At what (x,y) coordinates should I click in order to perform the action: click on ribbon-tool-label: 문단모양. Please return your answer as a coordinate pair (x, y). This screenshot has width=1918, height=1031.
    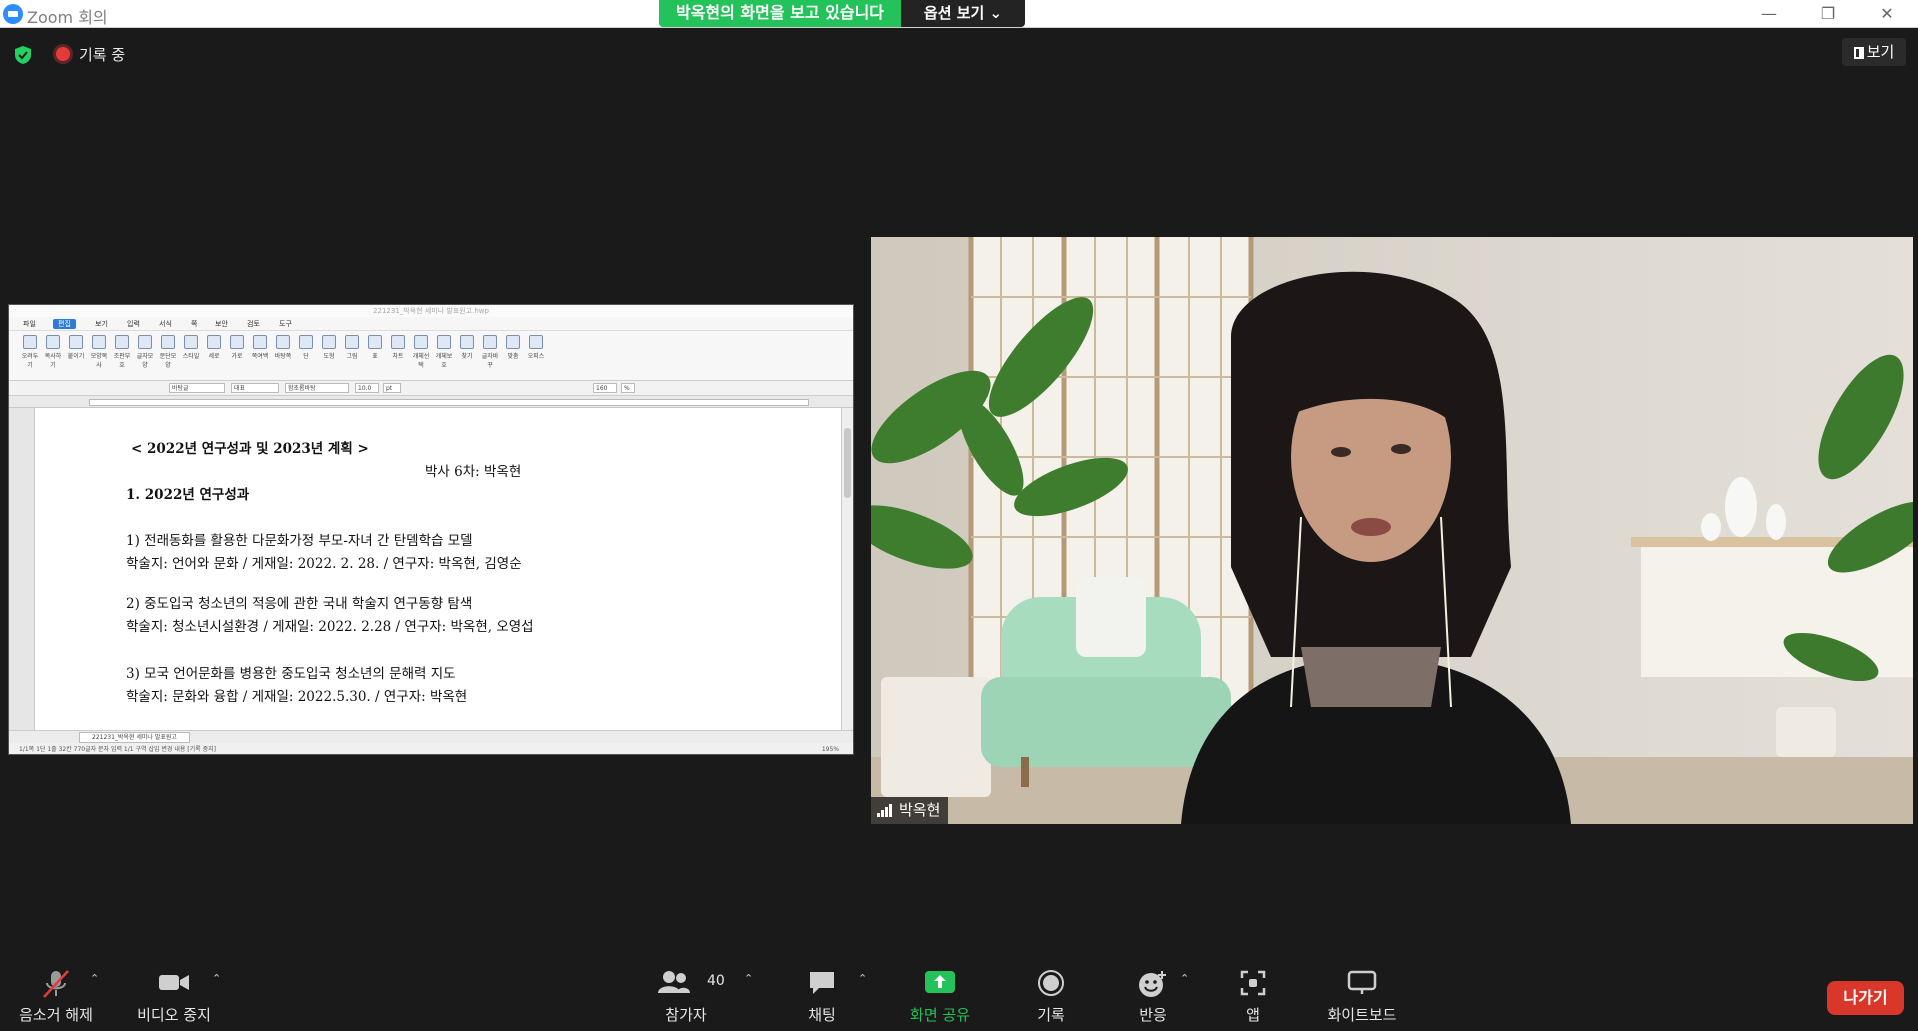
    Looking at the image, I should click on (168, 361).